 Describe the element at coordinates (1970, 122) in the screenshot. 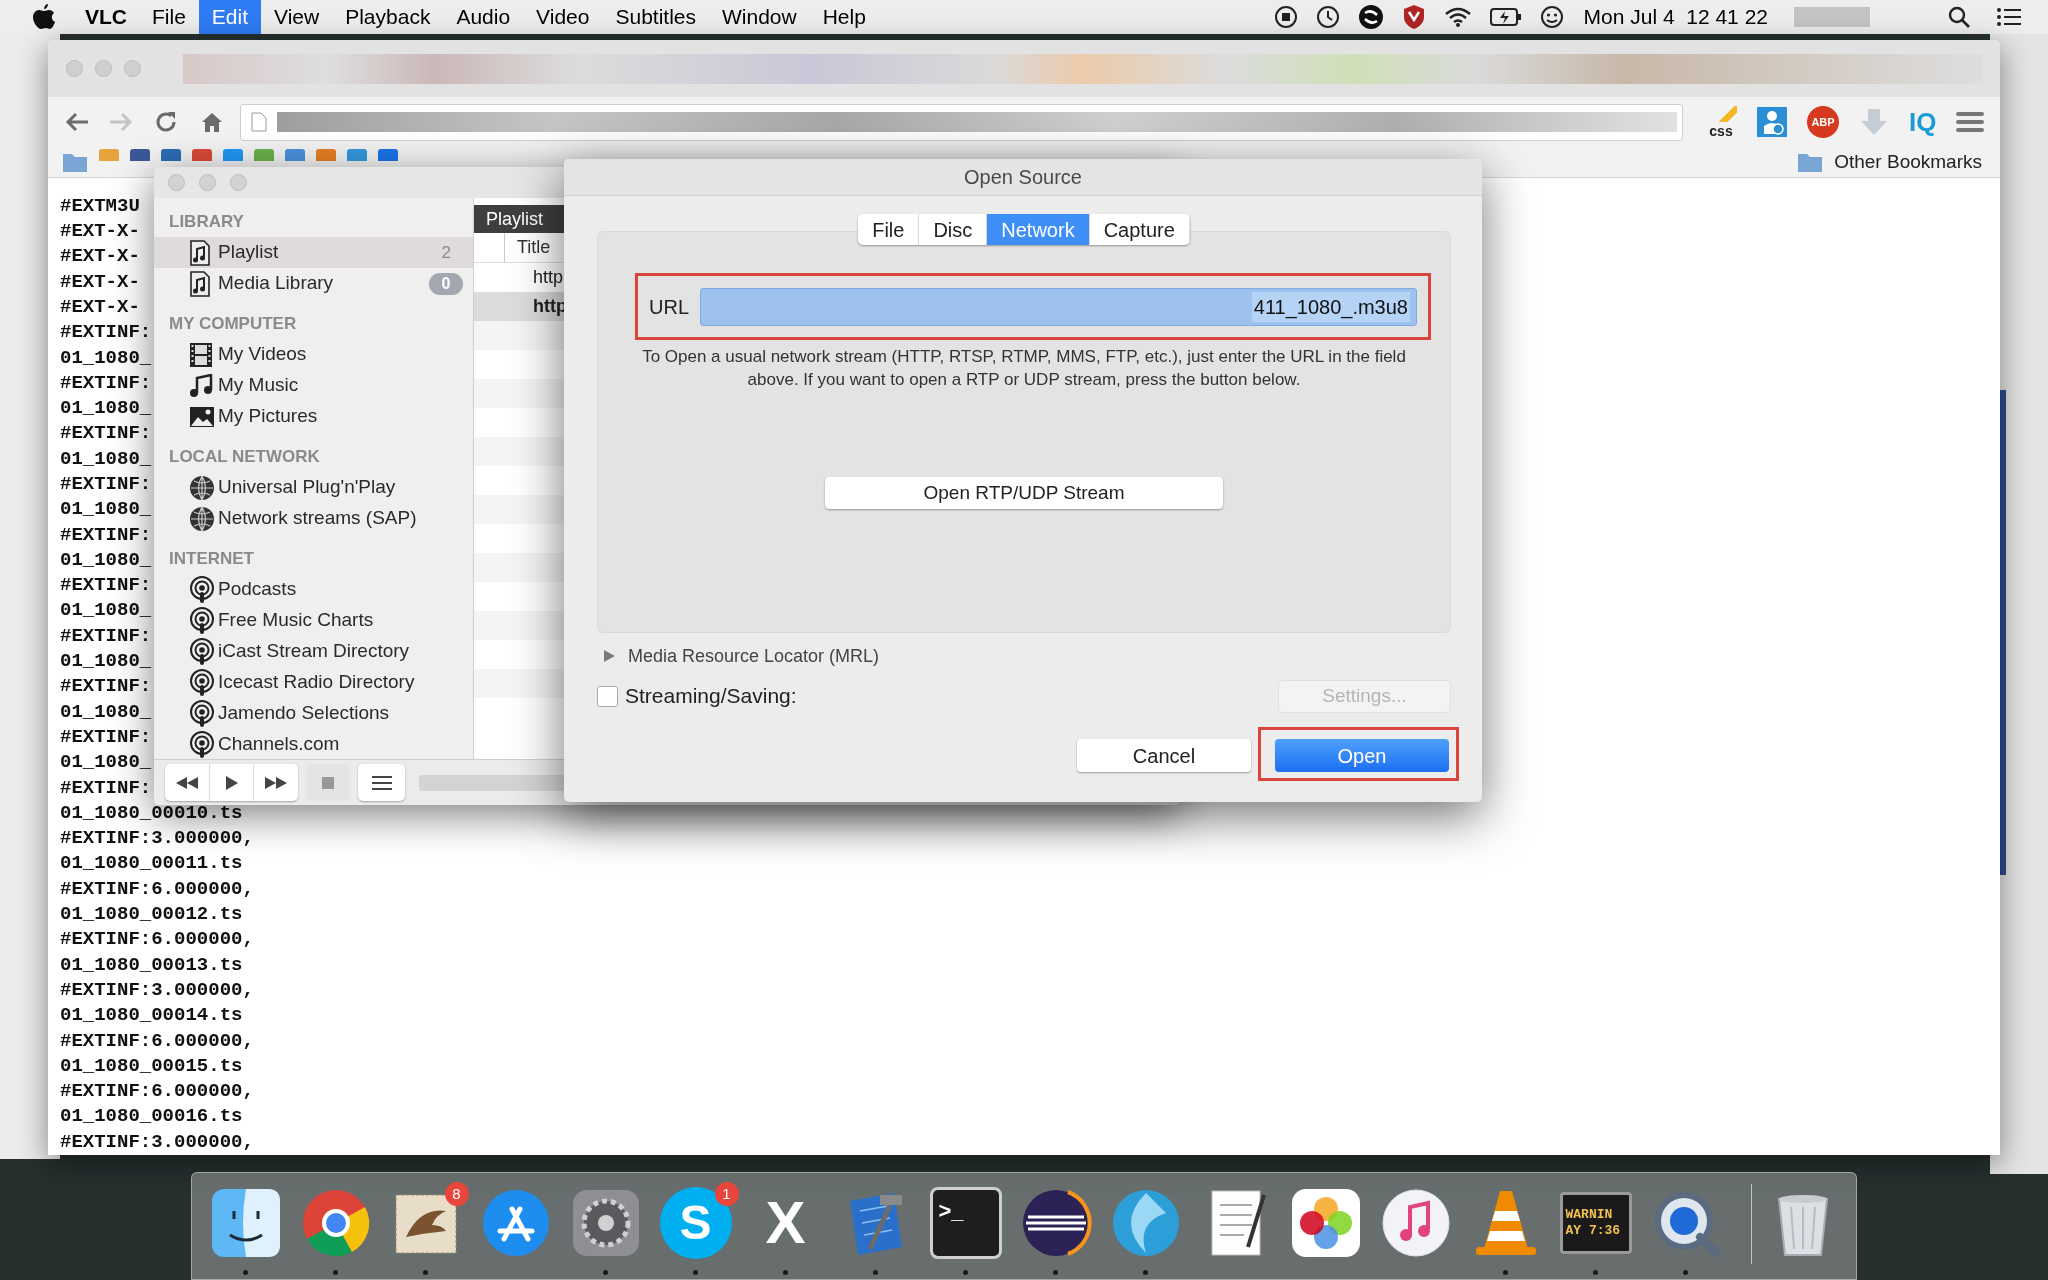

I see `menu-icon` at that location.